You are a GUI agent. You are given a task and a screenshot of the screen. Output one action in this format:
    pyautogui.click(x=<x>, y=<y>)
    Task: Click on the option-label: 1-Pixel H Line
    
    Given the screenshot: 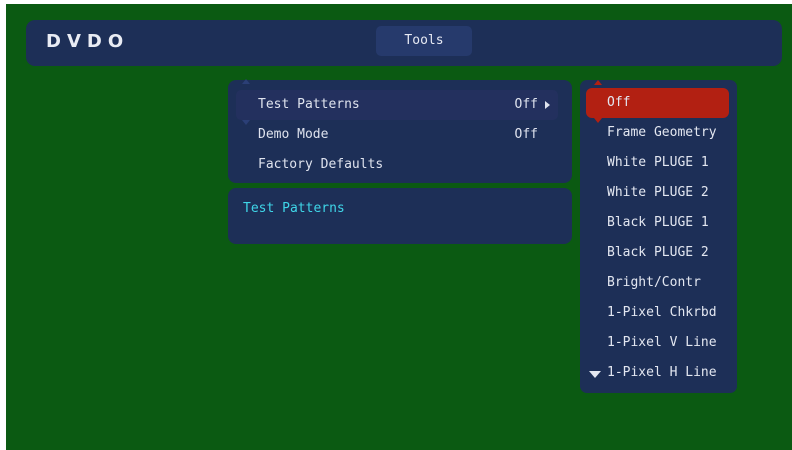 What is the action you would take?
    pyautogui.click(x=662, y=372)
    